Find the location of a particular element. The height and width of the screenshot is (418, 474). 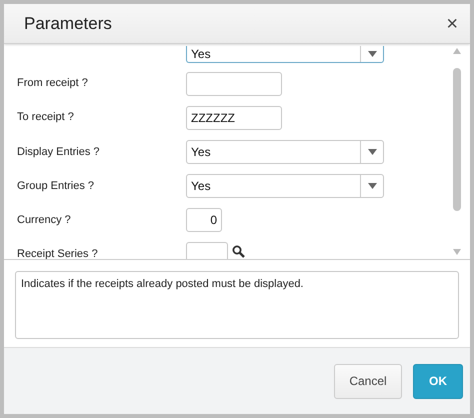

close-button: × is located at coordinates (452, 24).